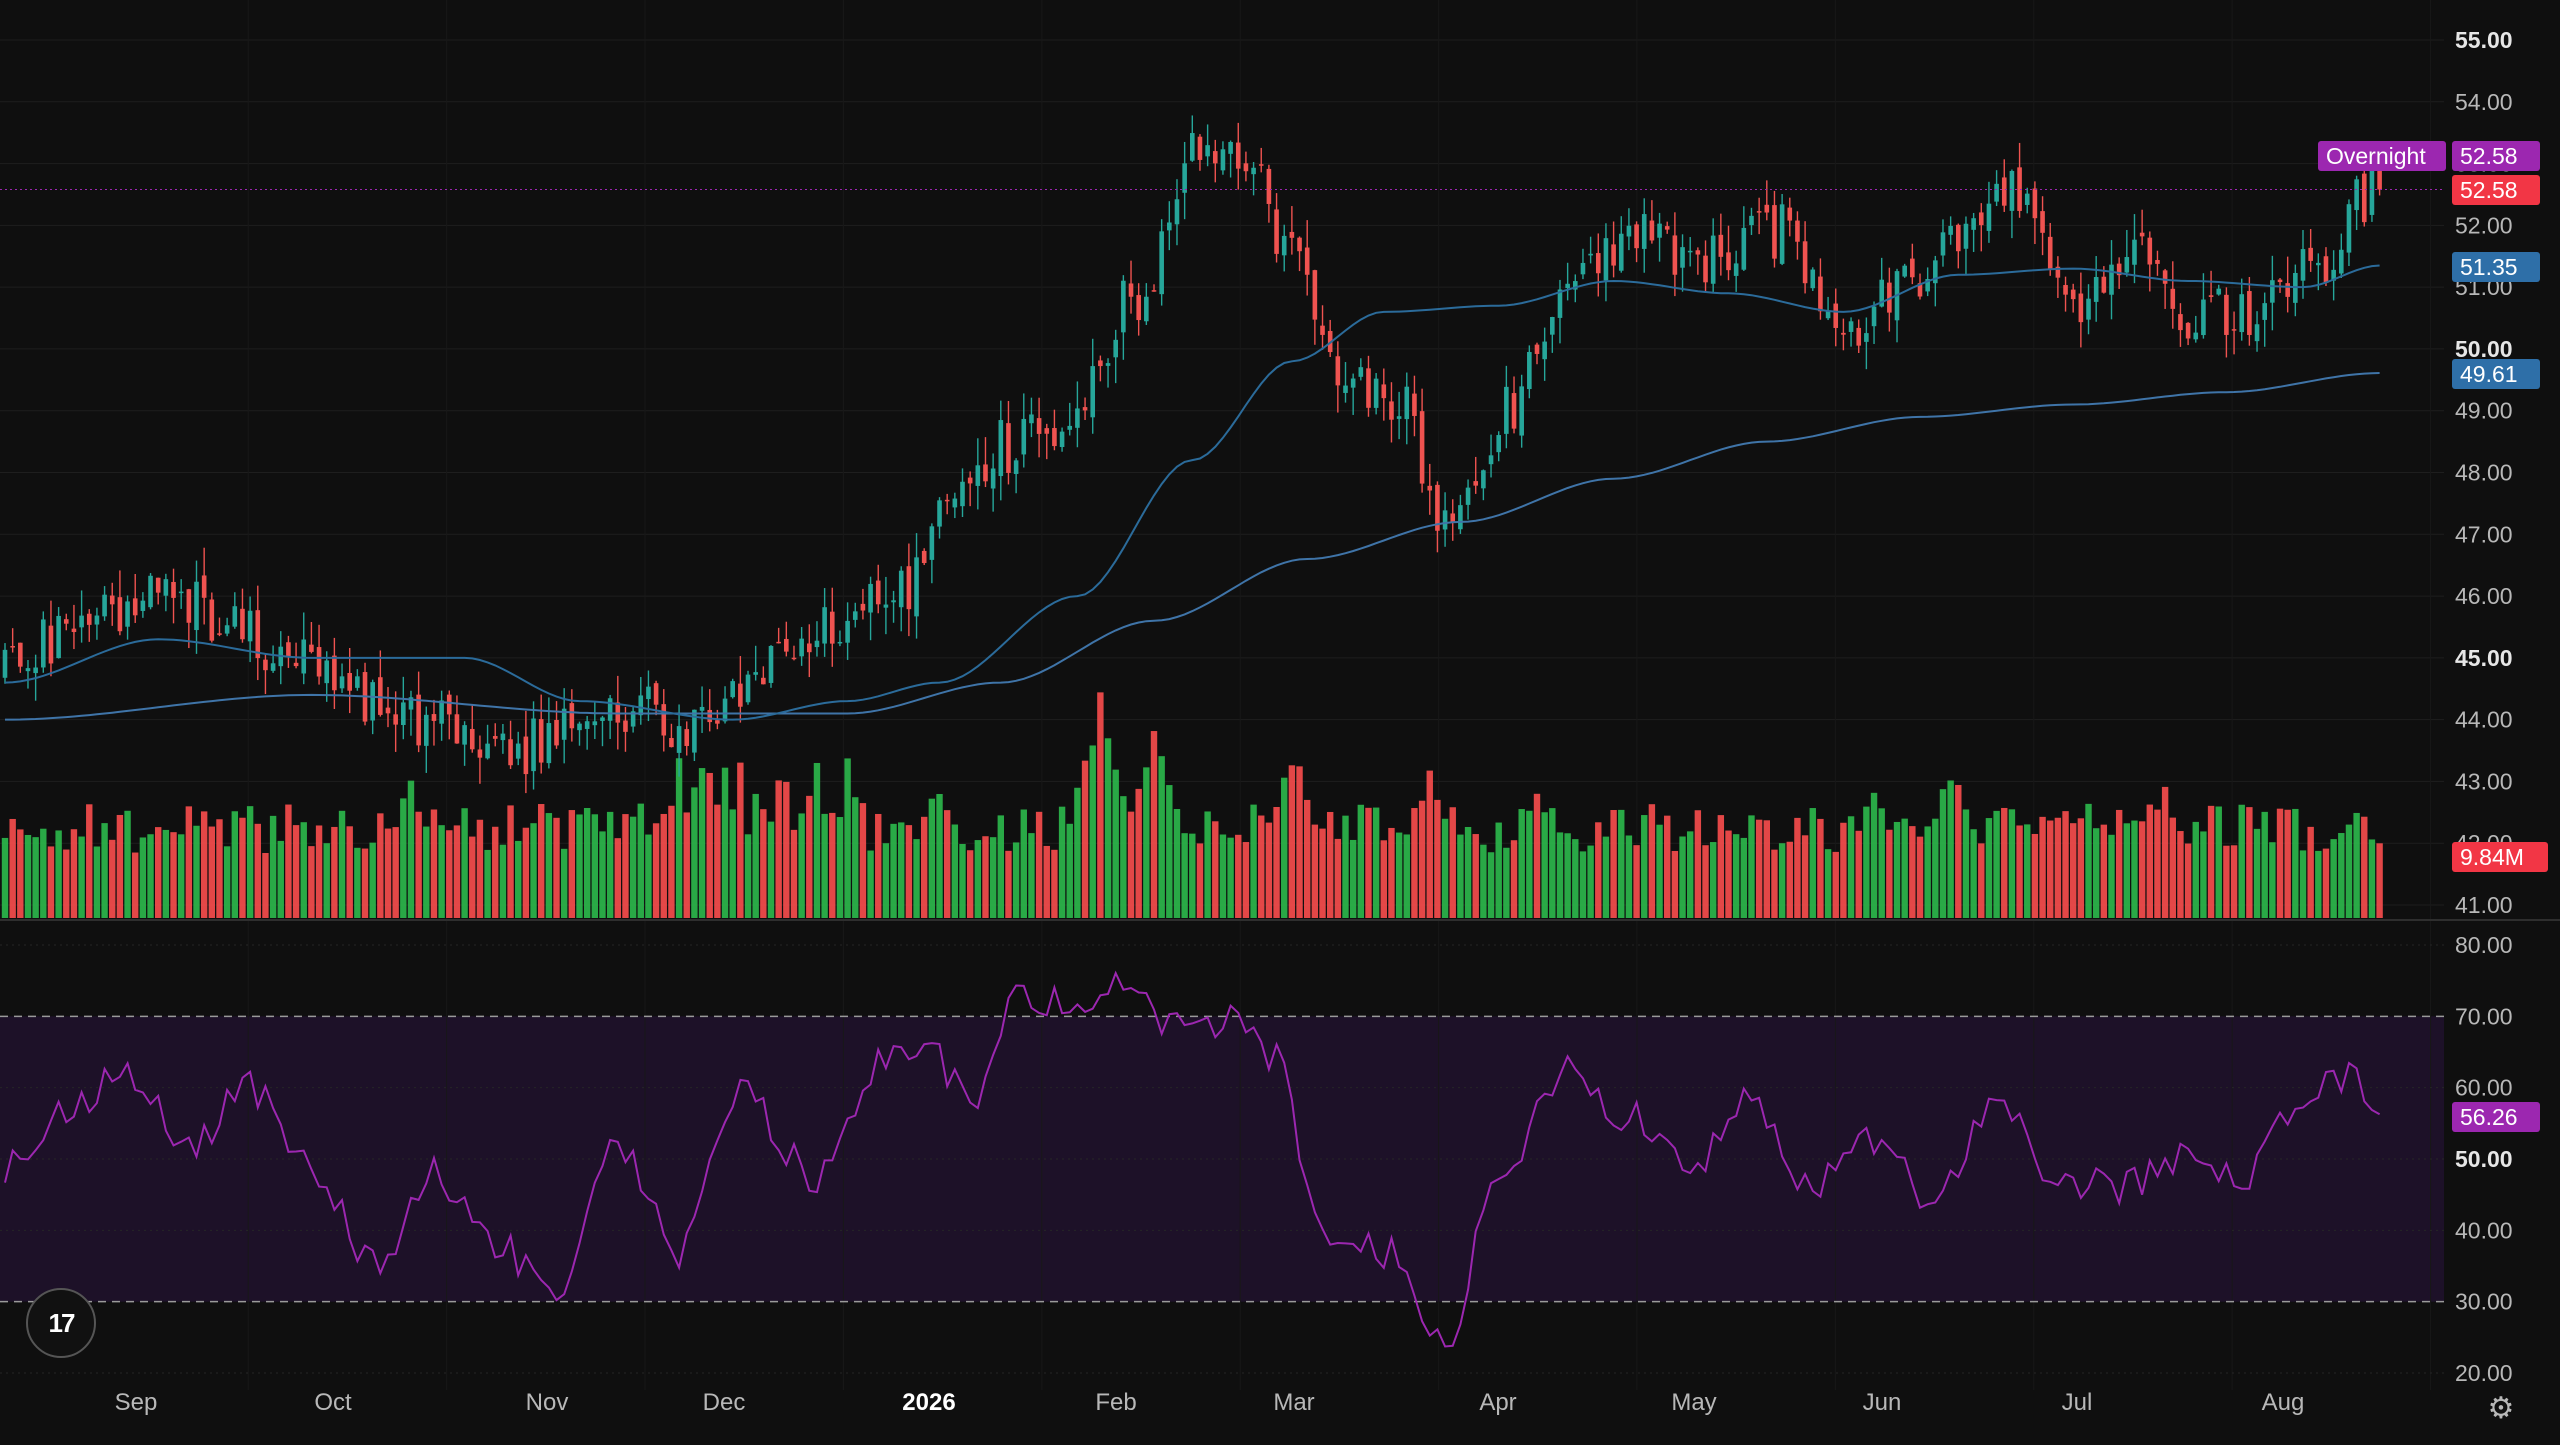  Describe the element at coordinates (2501, 1409) in the screenshot. I see `gear-icon: ⚙` at that location.